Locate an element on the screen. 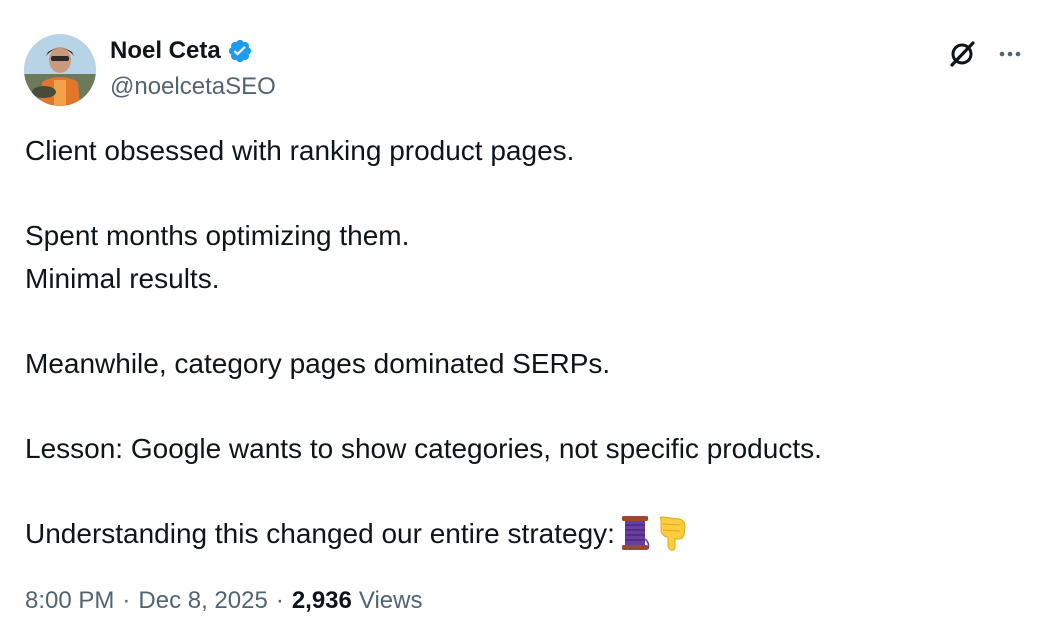  author-display-name: Noel Ceta is located at coordinates (165, 51).